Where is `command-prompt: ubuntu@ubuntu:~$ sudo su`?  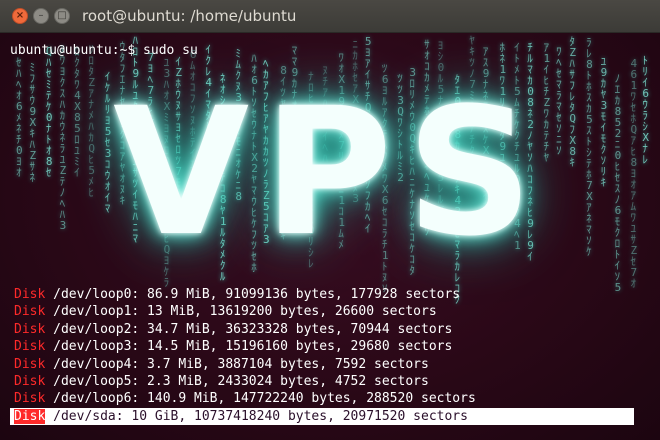 command-prompt: ubuntu@ubuntu:~$ sudo su is located at coordinates (104, 50).